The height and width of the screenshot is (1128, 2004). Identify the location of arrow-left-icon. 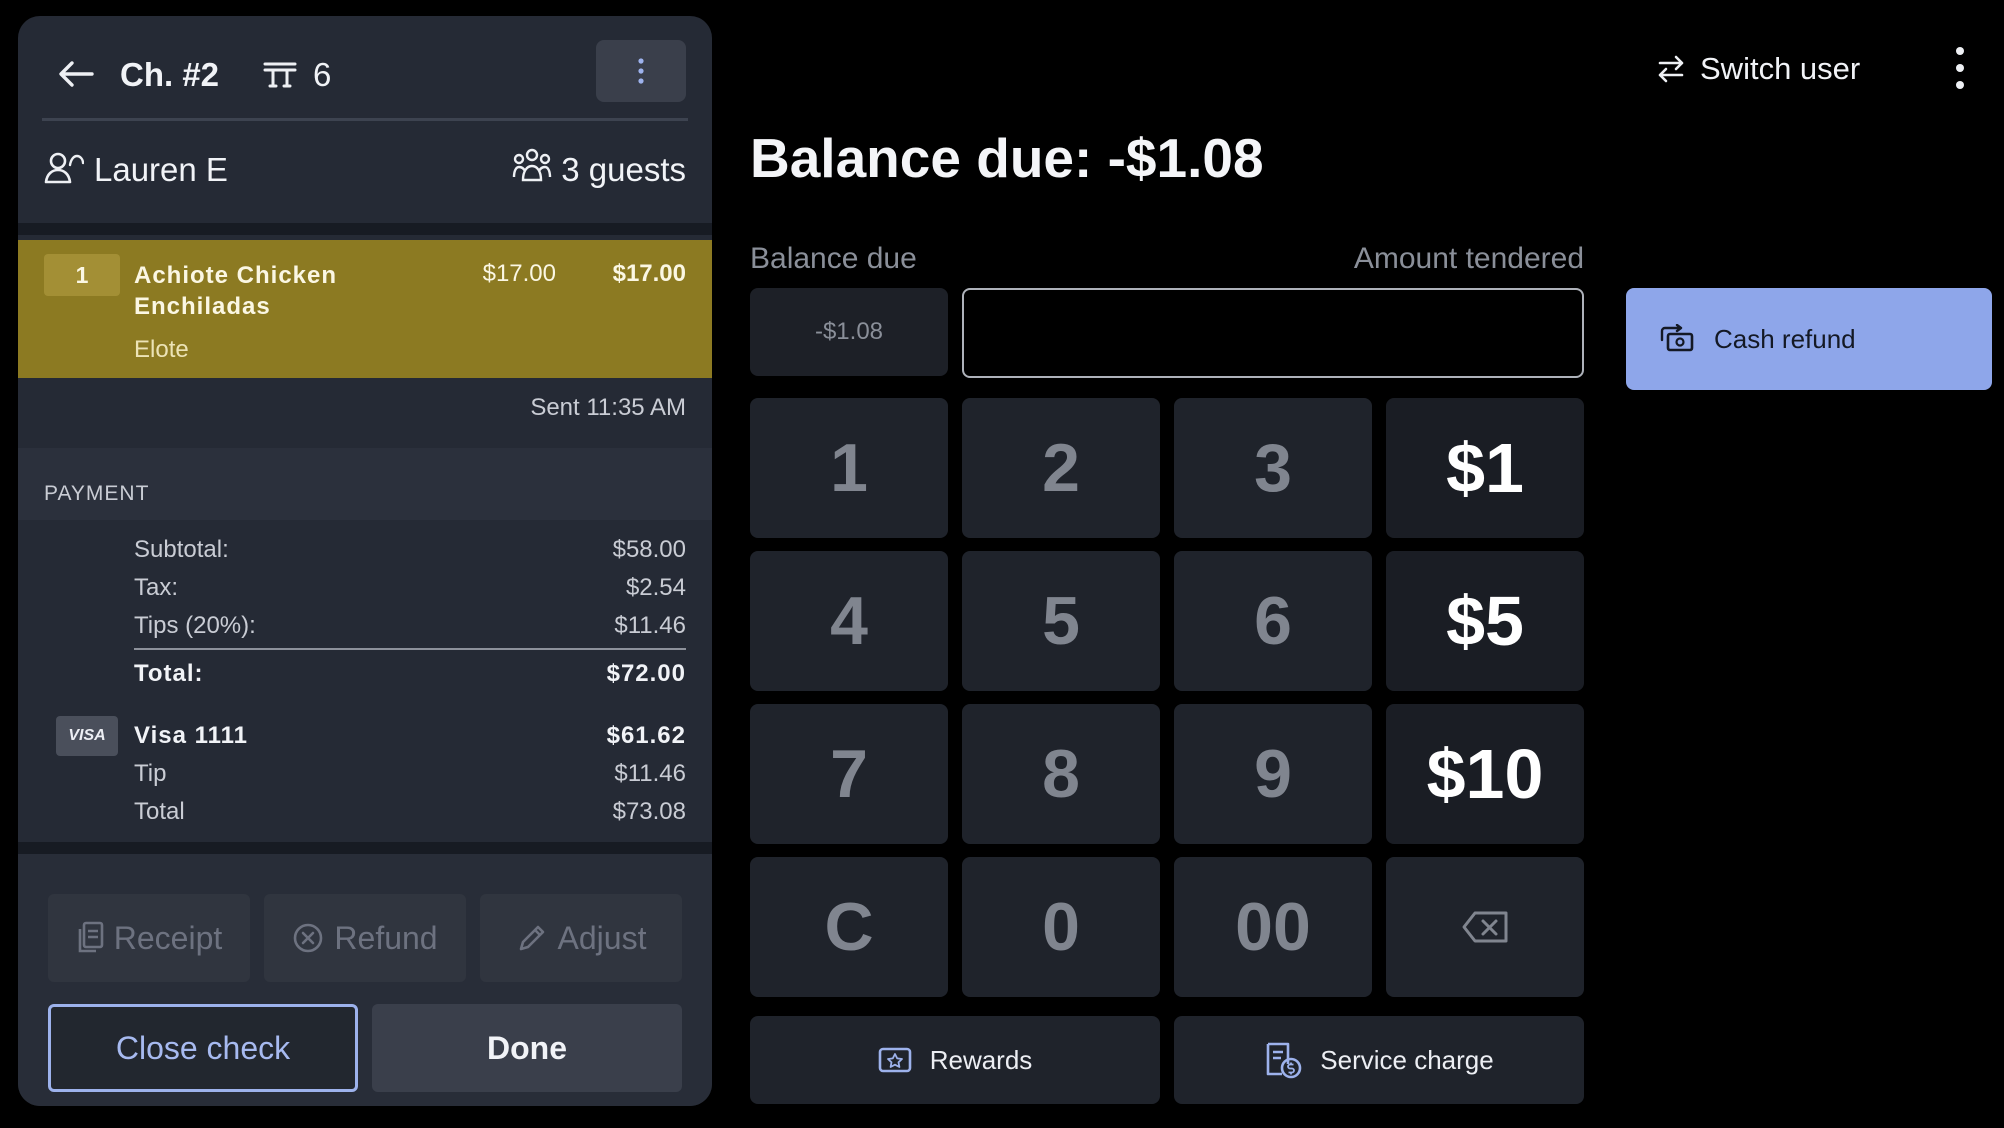
(76, 74).